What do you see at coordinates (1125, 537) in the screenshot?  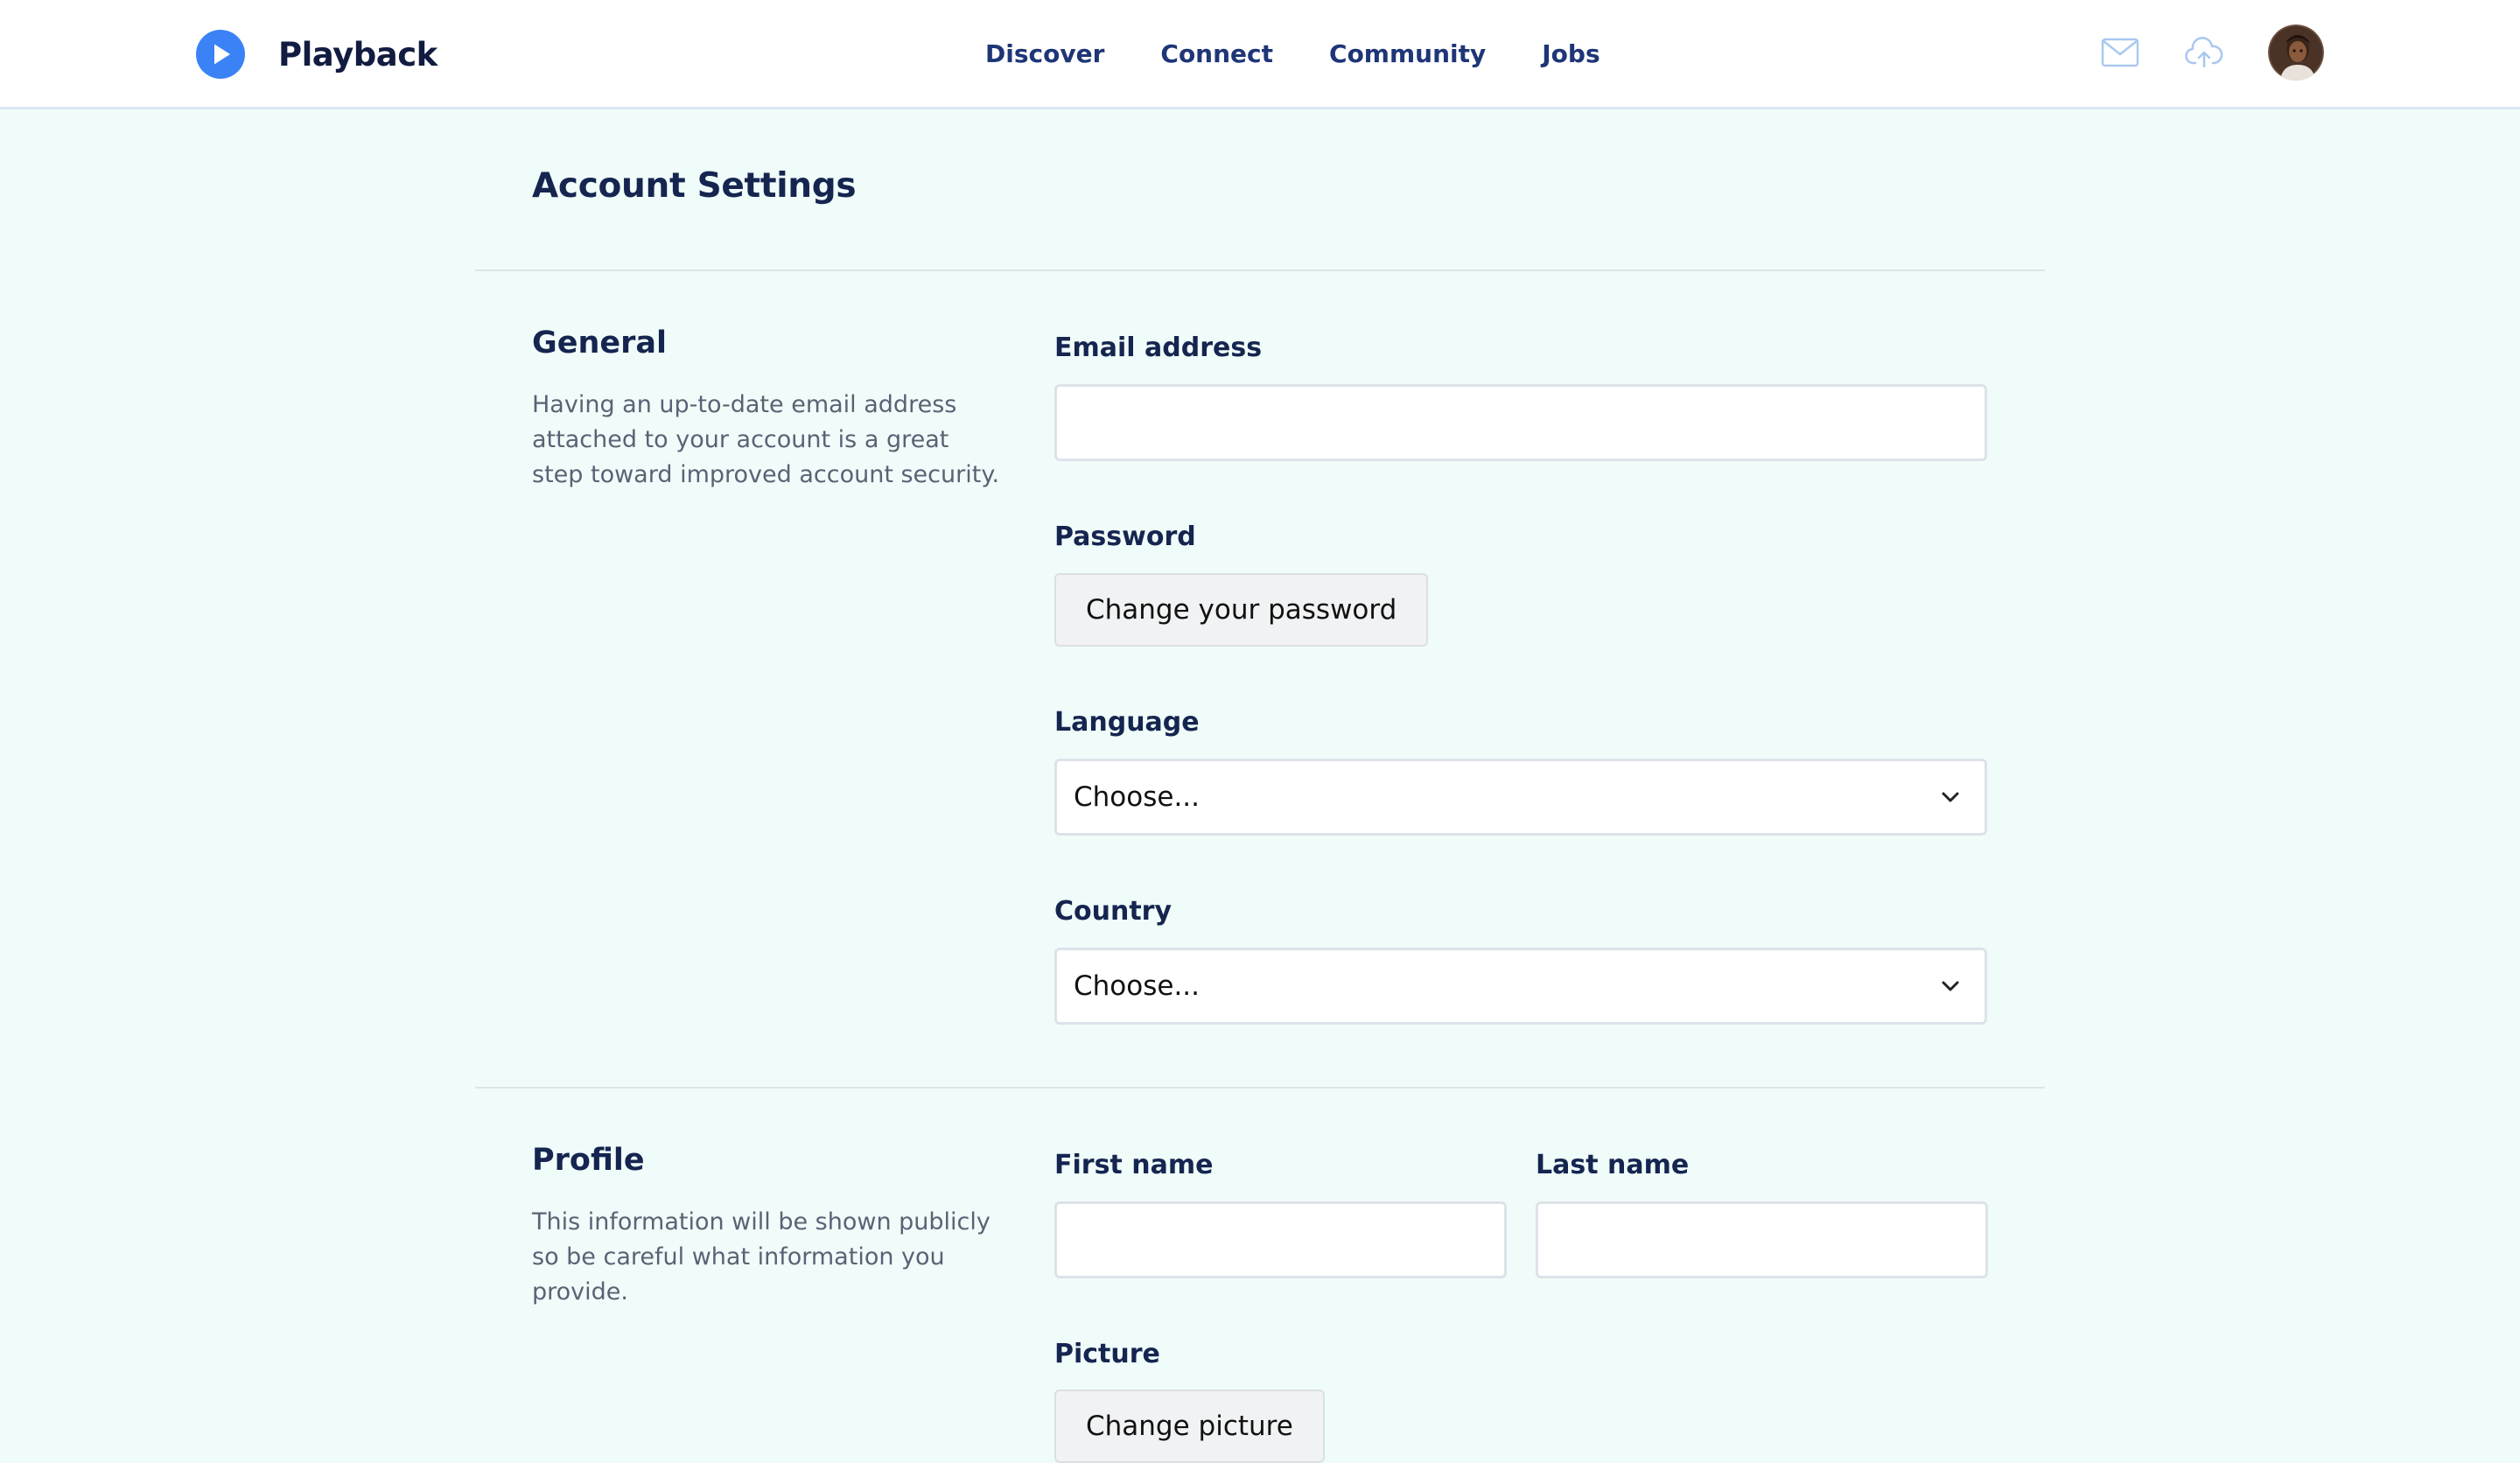 I see `password-label: Password` at bounding box center [1125, 537].